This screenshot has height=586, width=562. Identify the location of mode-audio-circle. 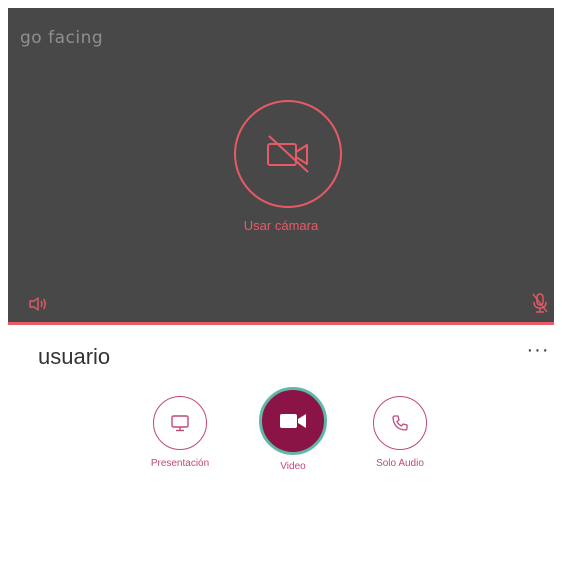
(400, 423).